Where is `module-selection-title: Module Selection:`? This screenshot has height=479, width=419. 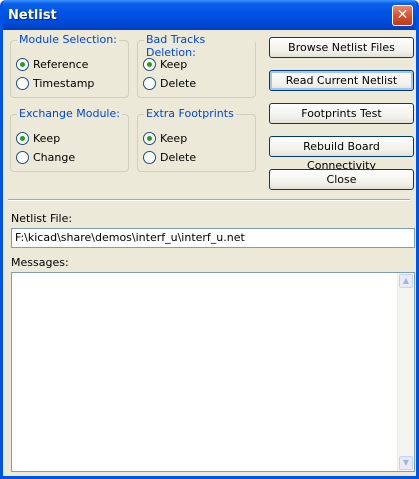 module-selection-title: Module Selection: is located at coordinates (68, 39).